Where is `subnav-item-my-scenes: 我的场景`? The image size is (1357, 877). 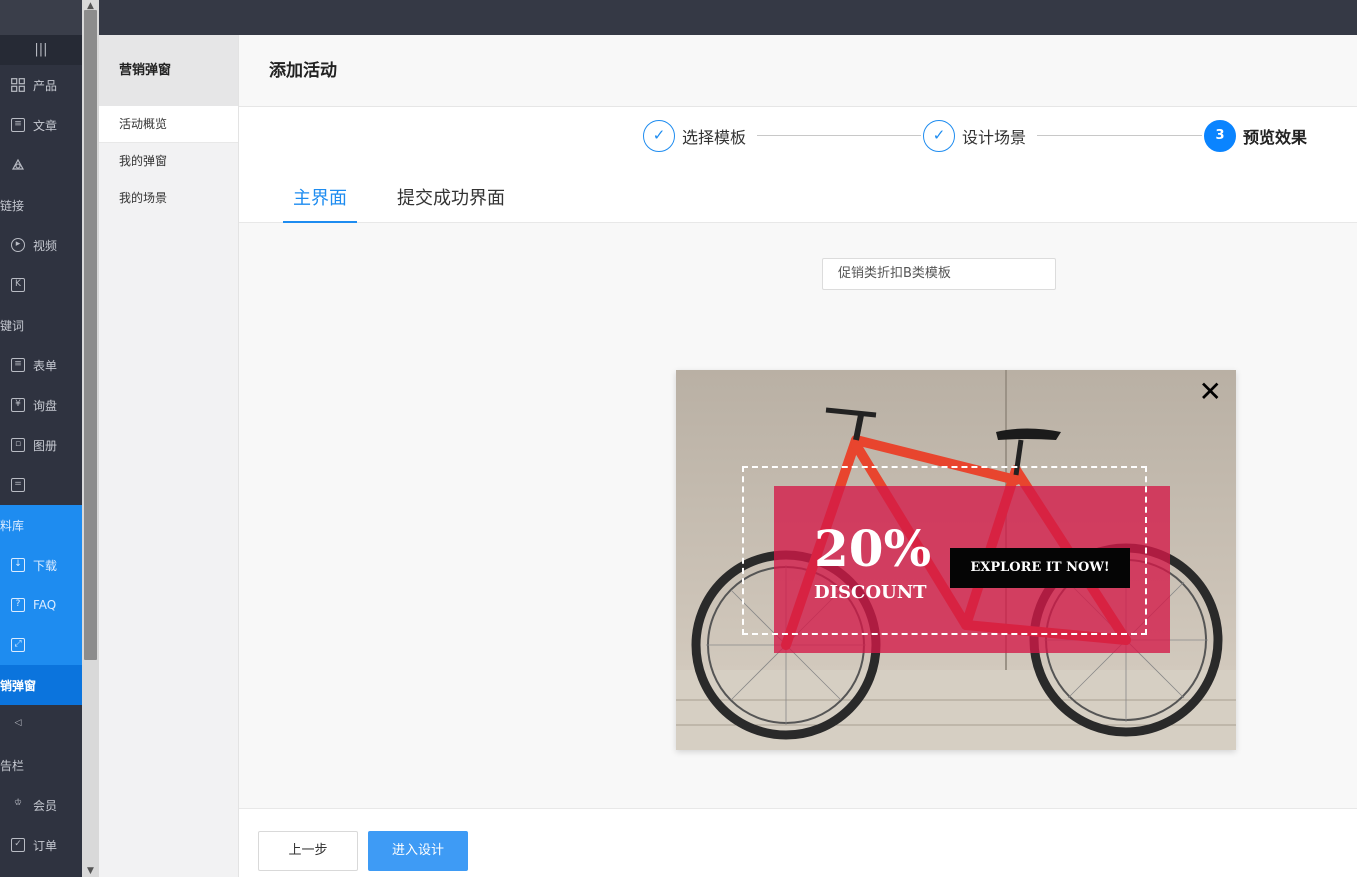
subnav-item-my-scenes: 我的场景 is located at coordinates (168, 198).